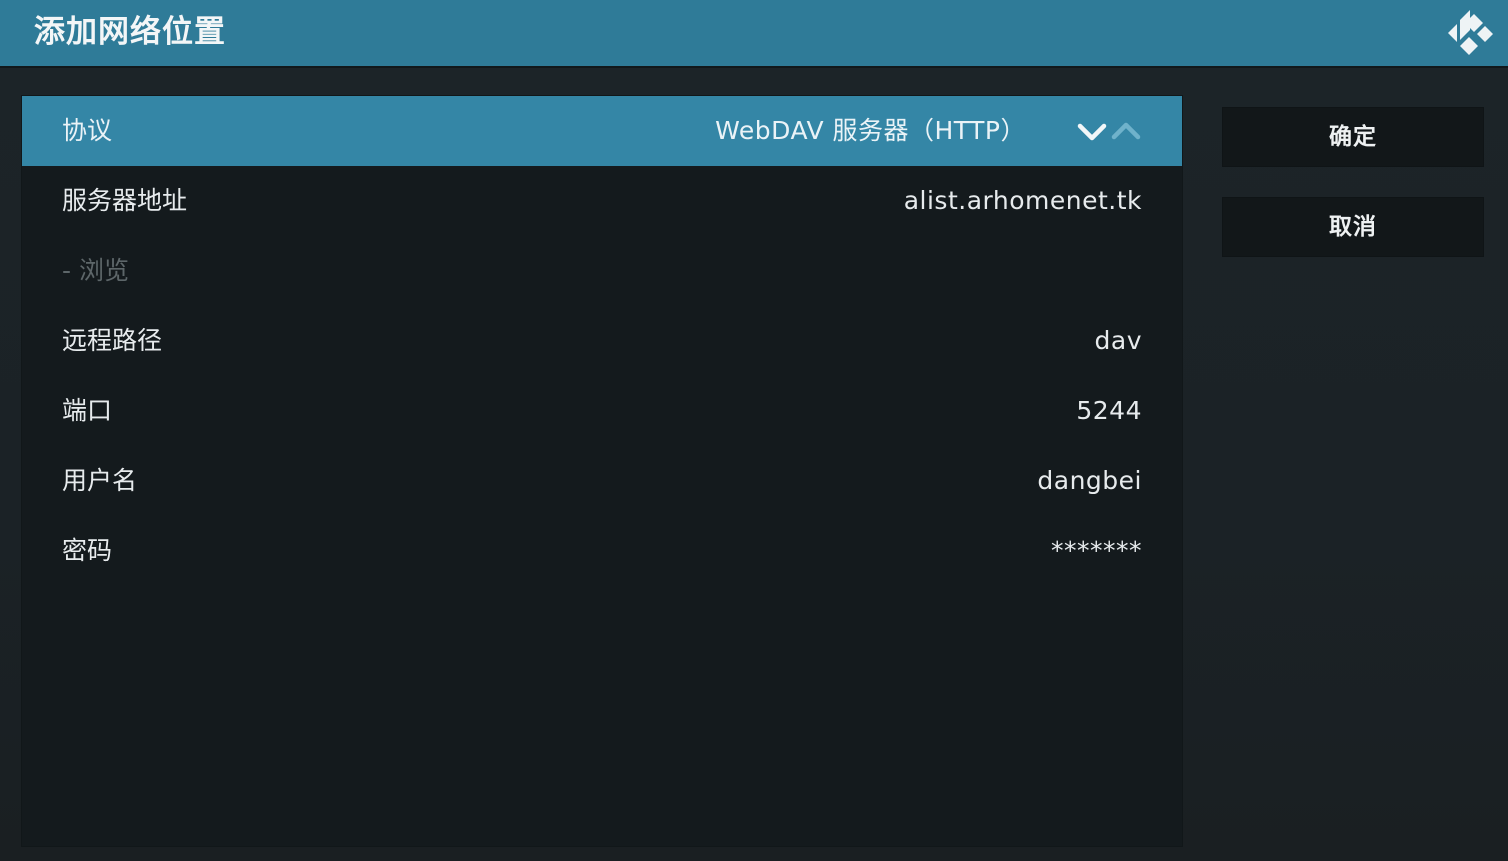 Image resolution: width=1508 pixels, height=861 pixels. I want to click on remote-path-label: 远程路径, so click(112, 340).